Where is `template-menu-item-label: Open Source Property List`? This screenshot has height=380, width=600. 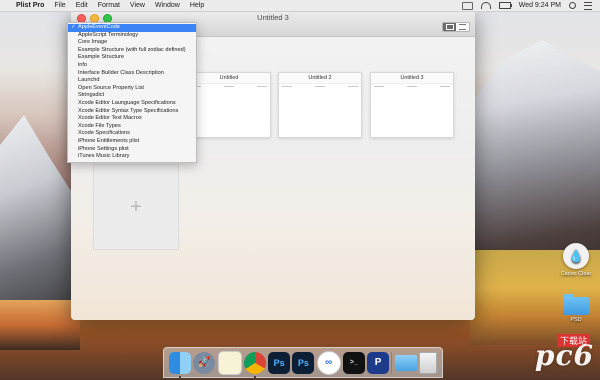
template-menu-item-label: Open Source Property List is located at coordinates (111, 87).